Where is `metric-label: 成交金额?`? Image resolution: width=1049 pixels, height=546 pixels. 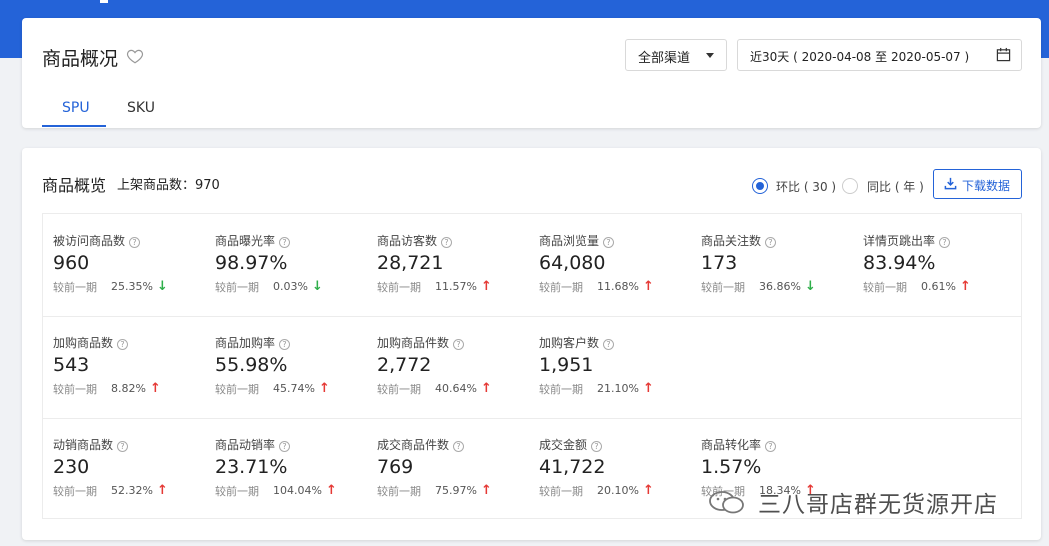
metric-label: 成交金额? is located at coordinates (571, 444).